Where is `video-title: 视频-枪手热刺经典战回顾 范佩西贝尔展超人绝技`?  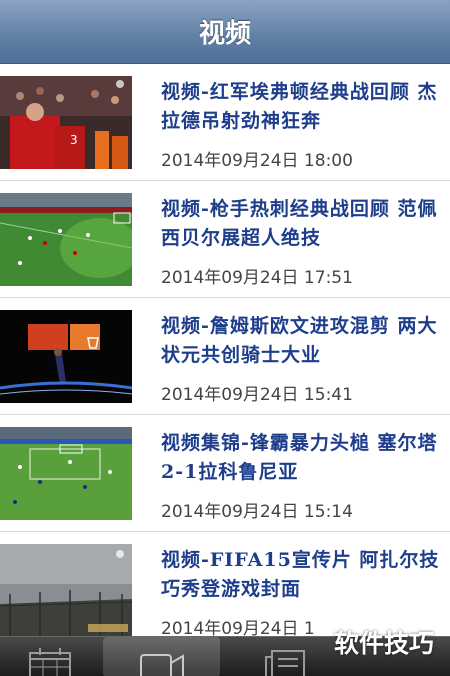 video-title: 视频-枪手热刺经典战回顾 范佩西贝尔展超人绝技 is located at coordinates (302, 224).